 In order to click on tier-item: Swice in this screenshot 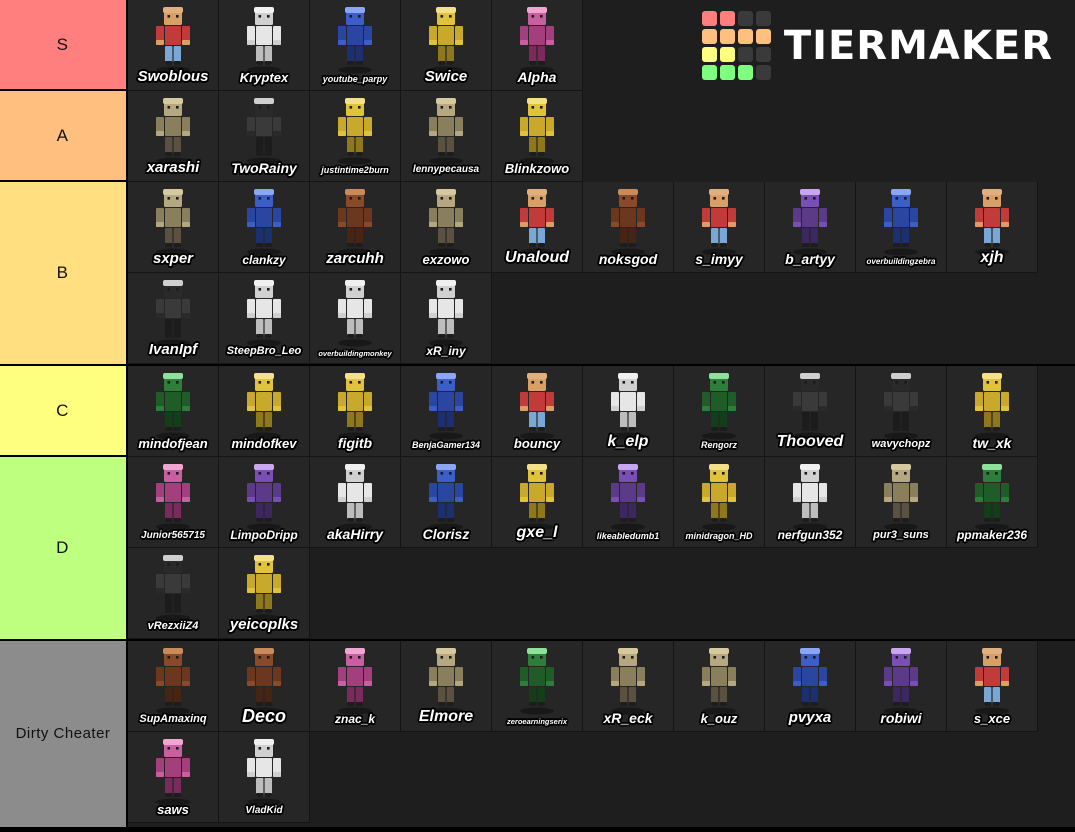, I will do `click(446, 45)`.